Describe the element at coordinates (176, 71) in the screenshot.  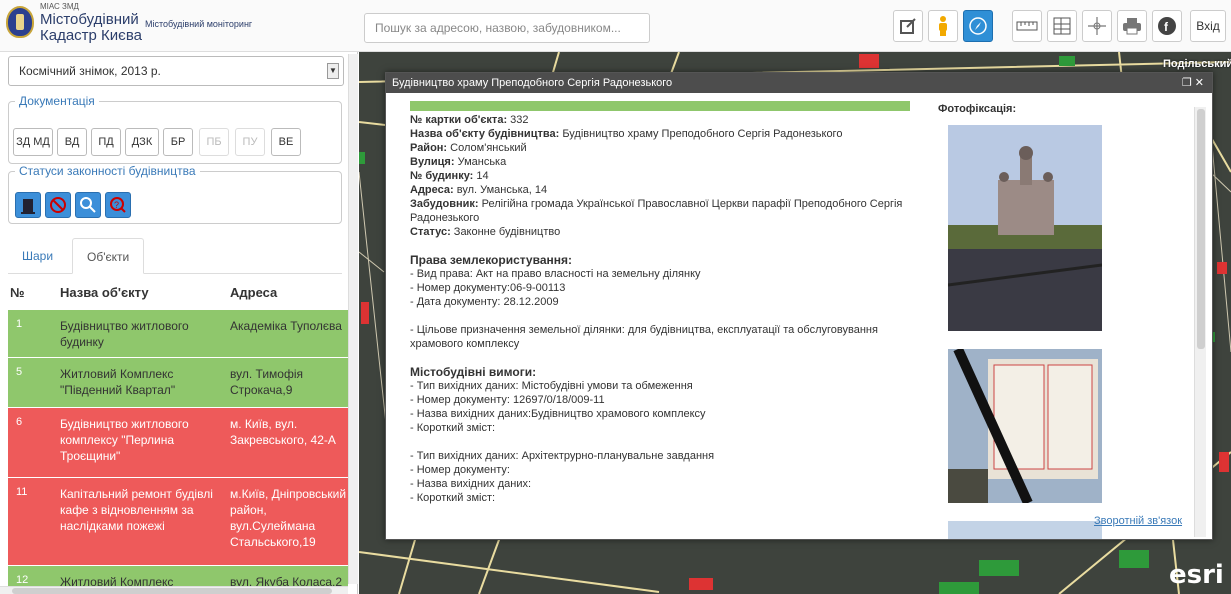
I see `basemap-select: Космічний знімок, 2013 р. ▼` at that location.